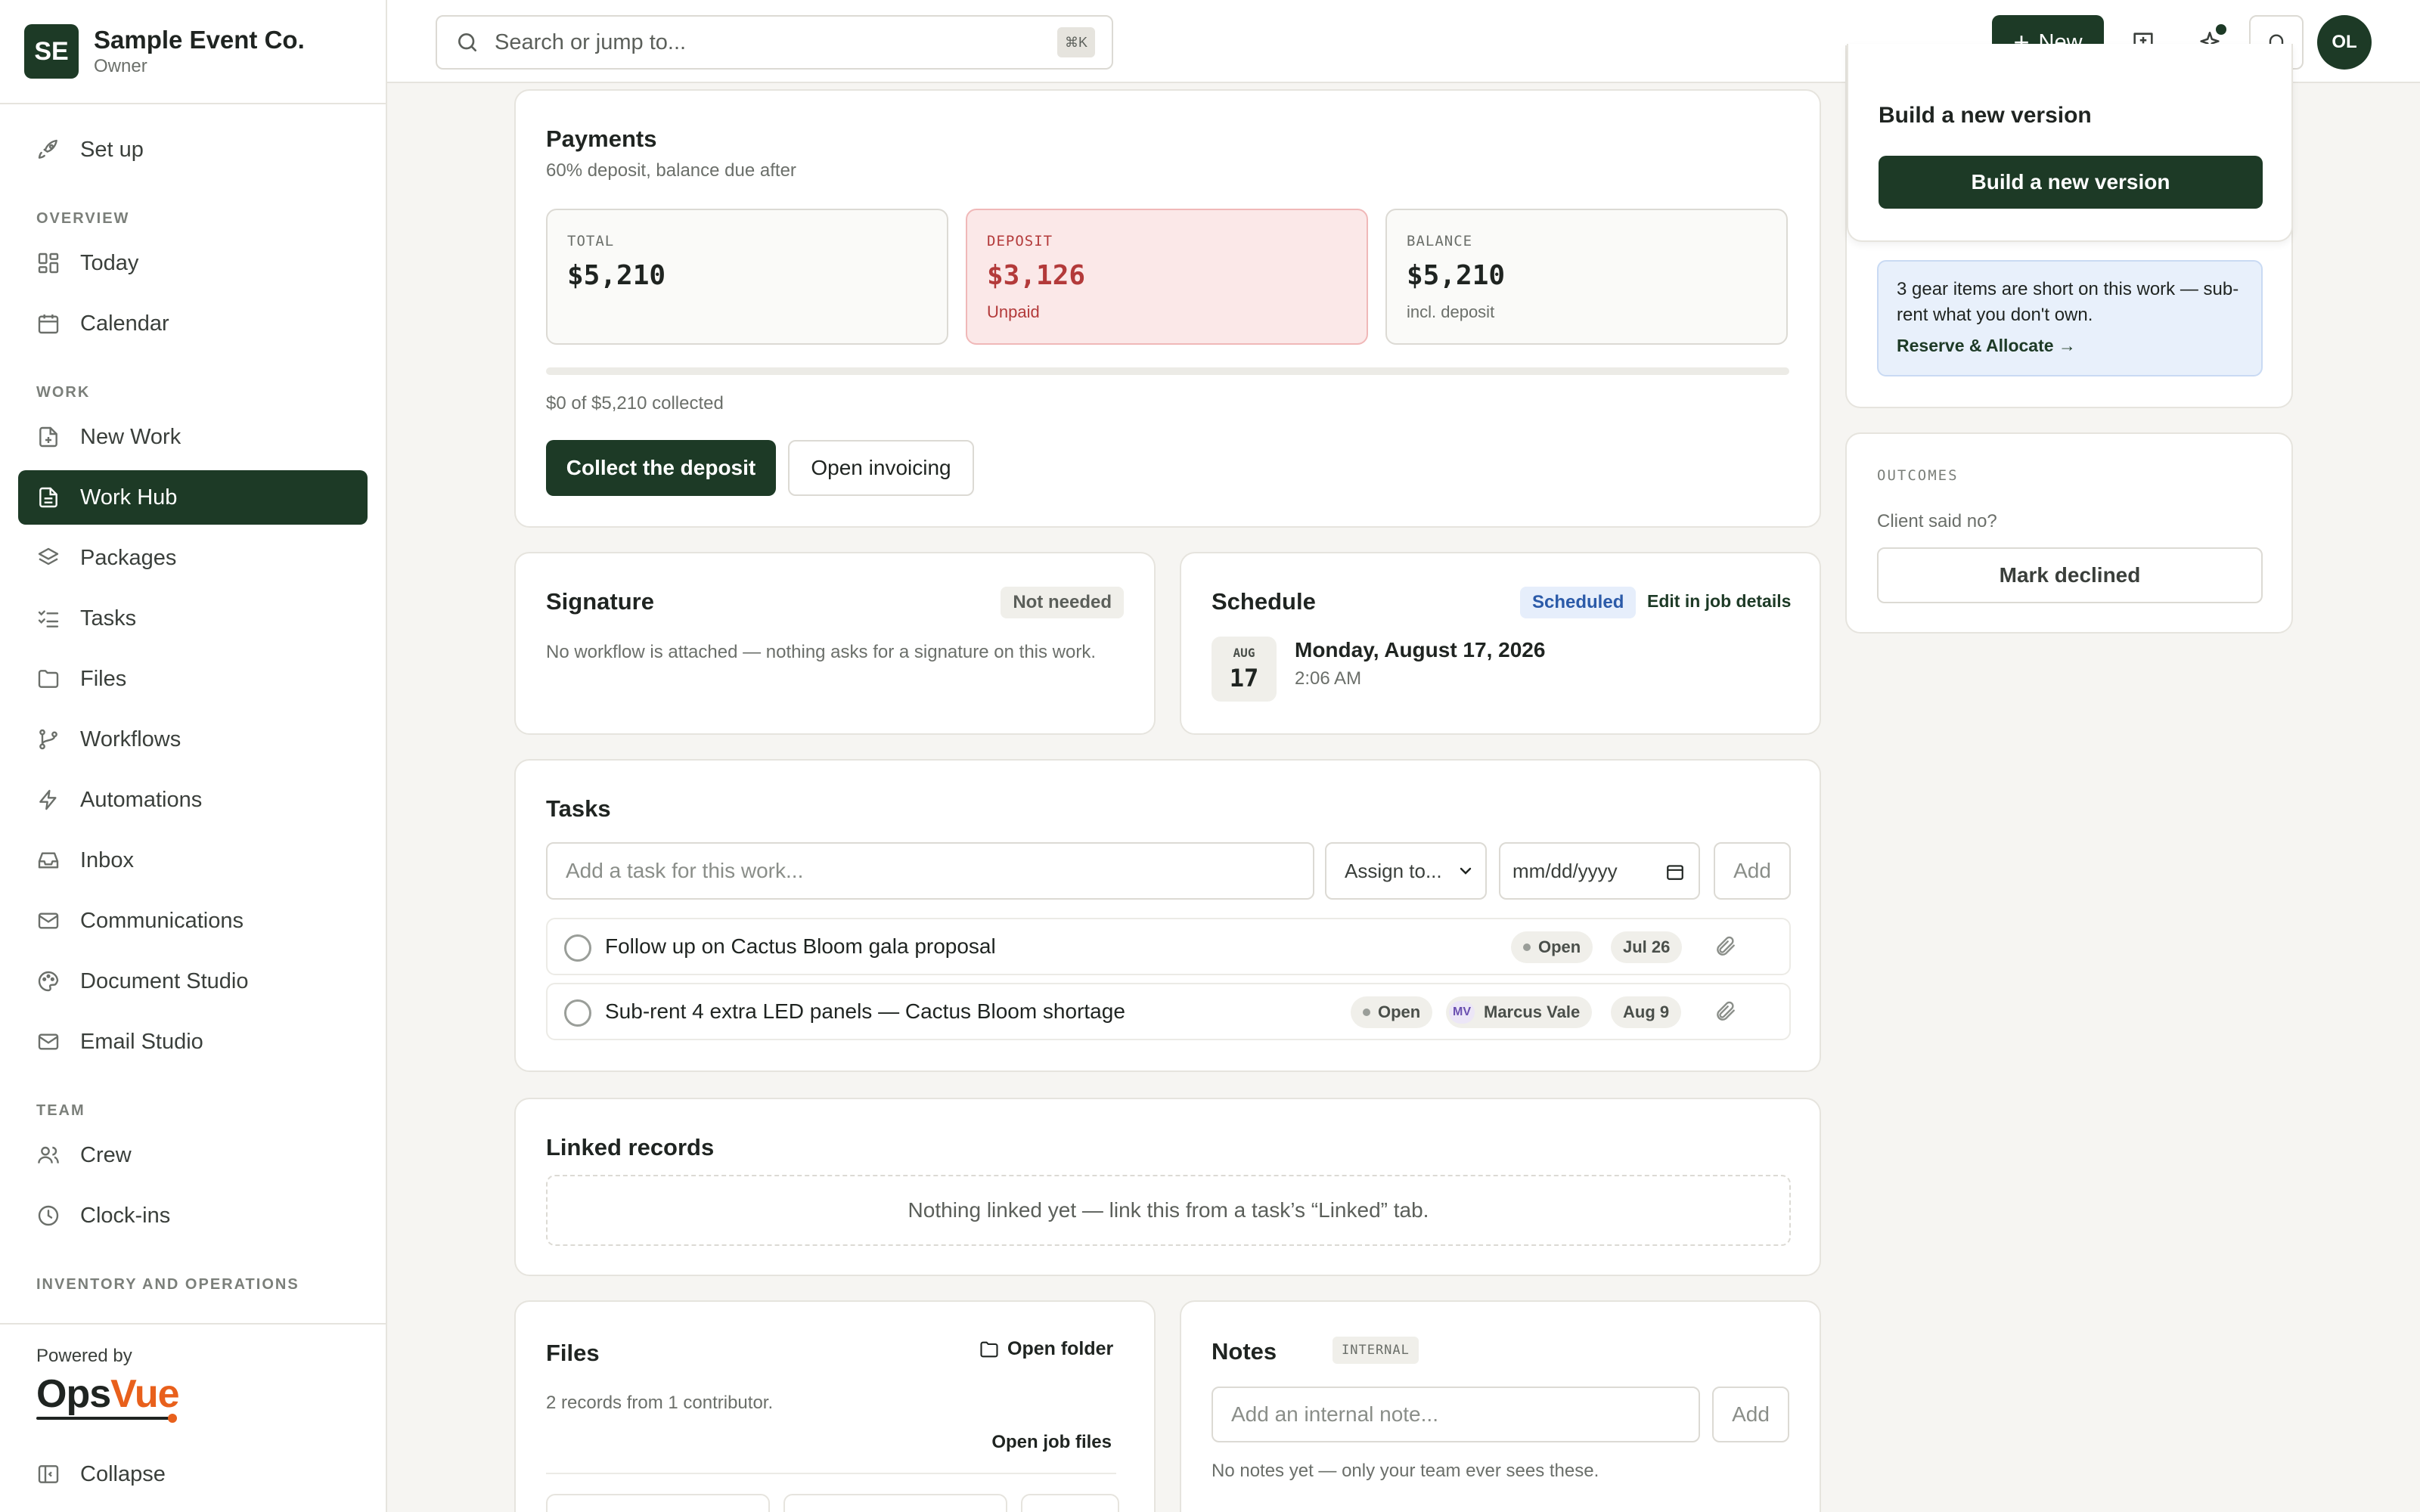 The image size is (2420, 1512). I want to click on status-dot, so click(1527, 947).